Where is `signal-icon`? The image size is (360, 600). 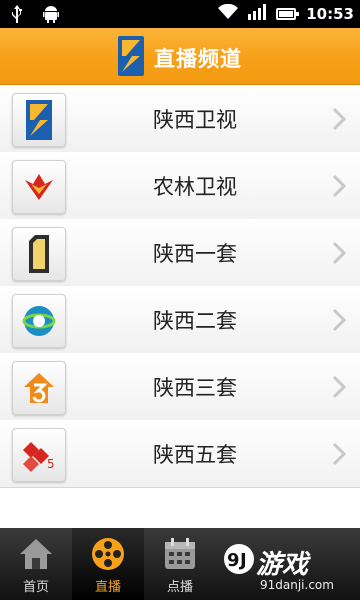 signal-icon is located at coordinates (257, 14).